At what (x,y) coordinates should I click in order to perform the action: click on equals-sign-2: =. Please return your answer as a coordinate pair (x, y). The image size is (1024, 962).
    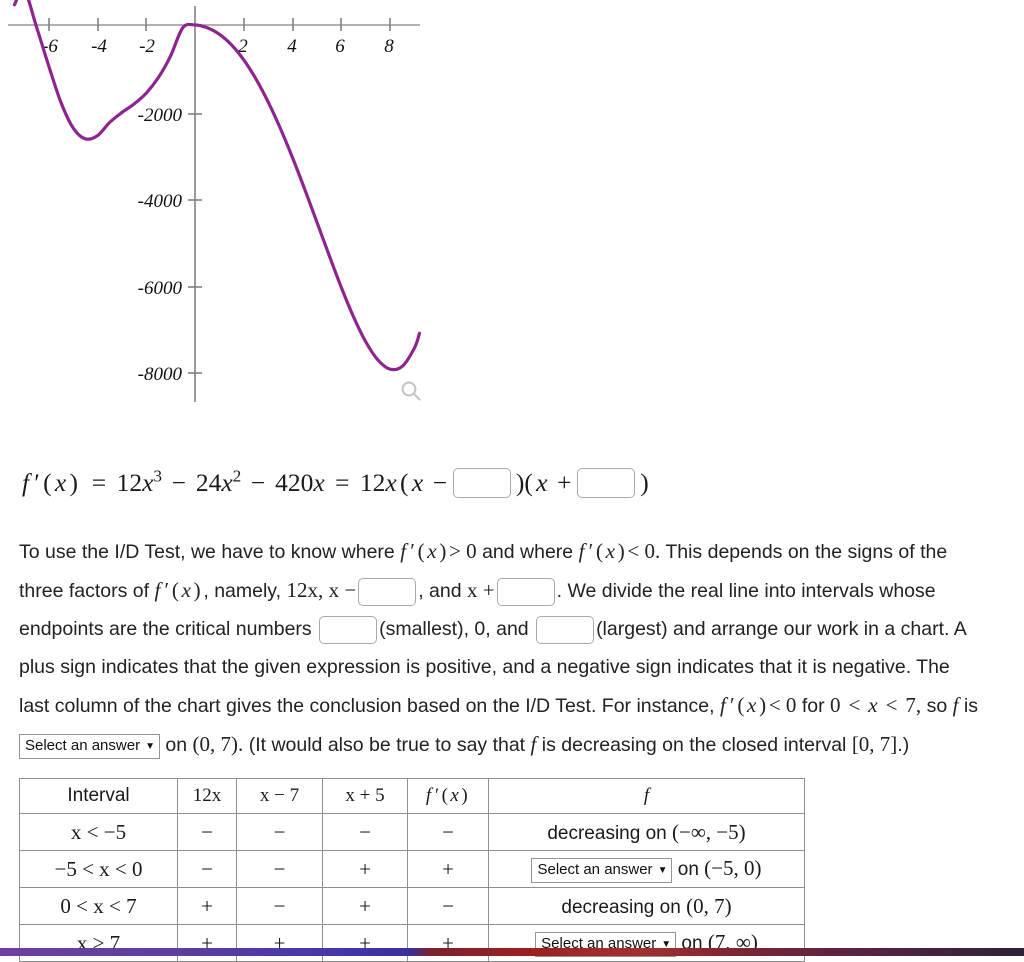
    Looking at the image, I should click on (342, 482).